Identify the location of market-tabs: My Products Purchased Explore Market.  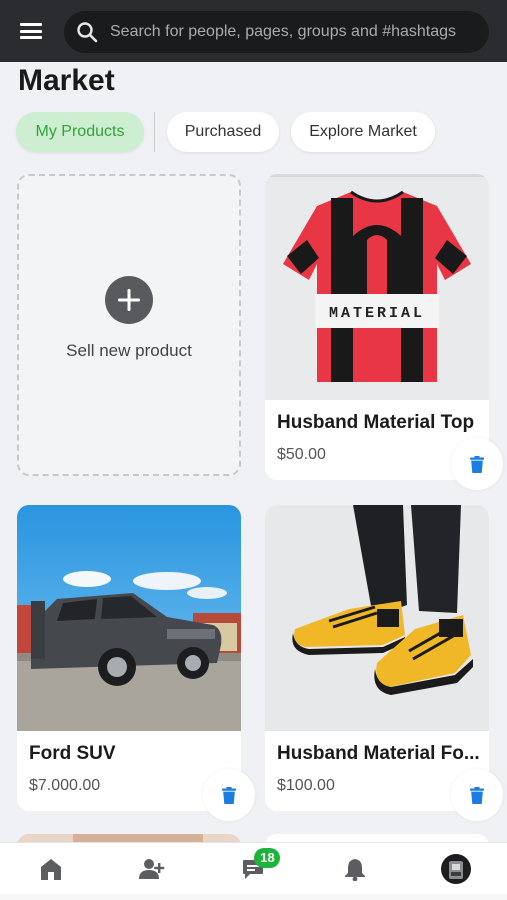
(225, 132).